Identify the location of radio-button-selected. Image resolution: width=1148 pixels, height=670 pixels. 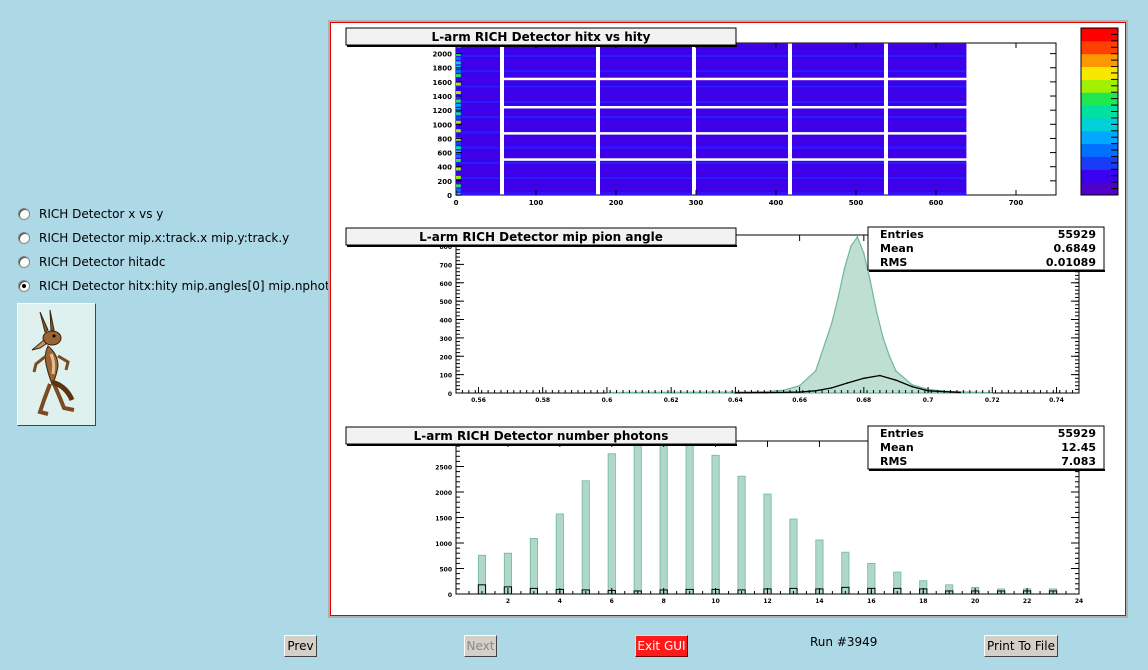
(24, 286).